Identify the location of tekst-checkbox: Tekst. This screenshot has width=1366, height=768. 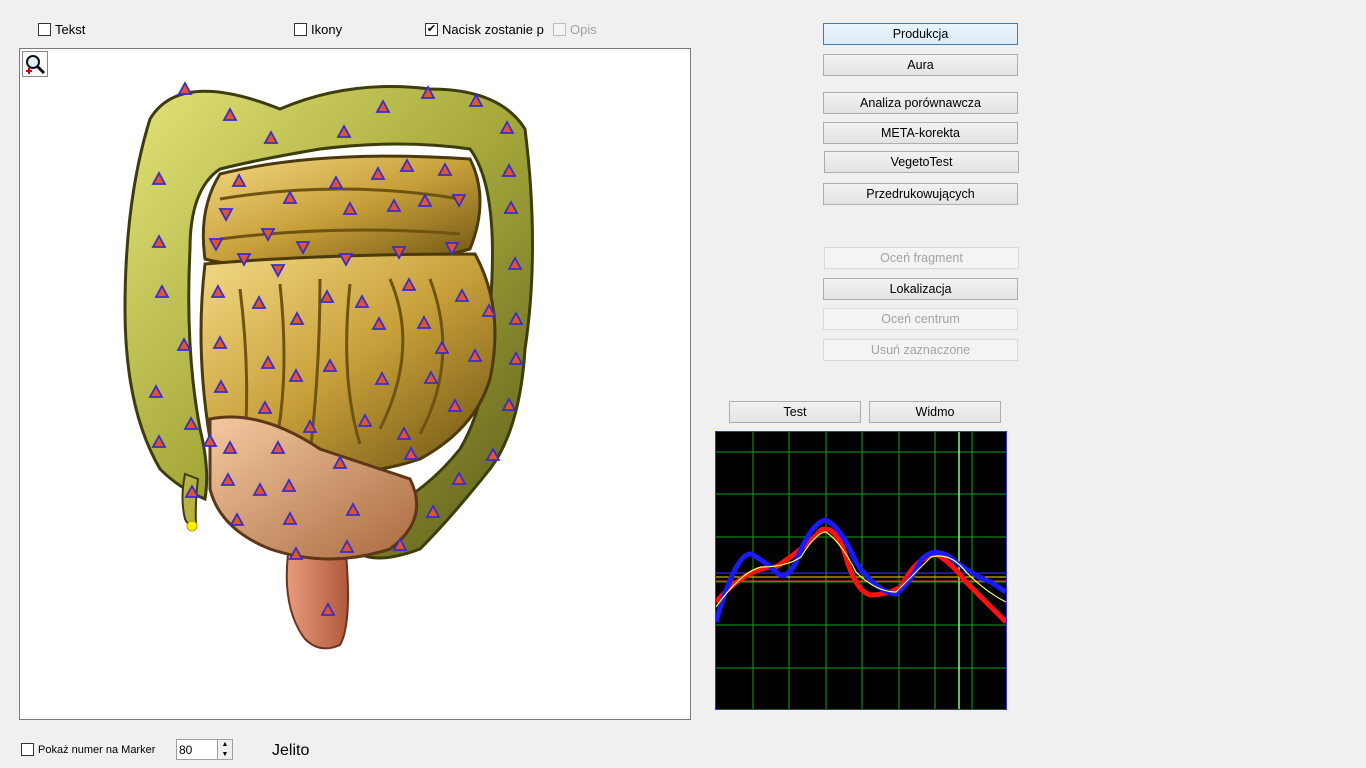
(61, 29).